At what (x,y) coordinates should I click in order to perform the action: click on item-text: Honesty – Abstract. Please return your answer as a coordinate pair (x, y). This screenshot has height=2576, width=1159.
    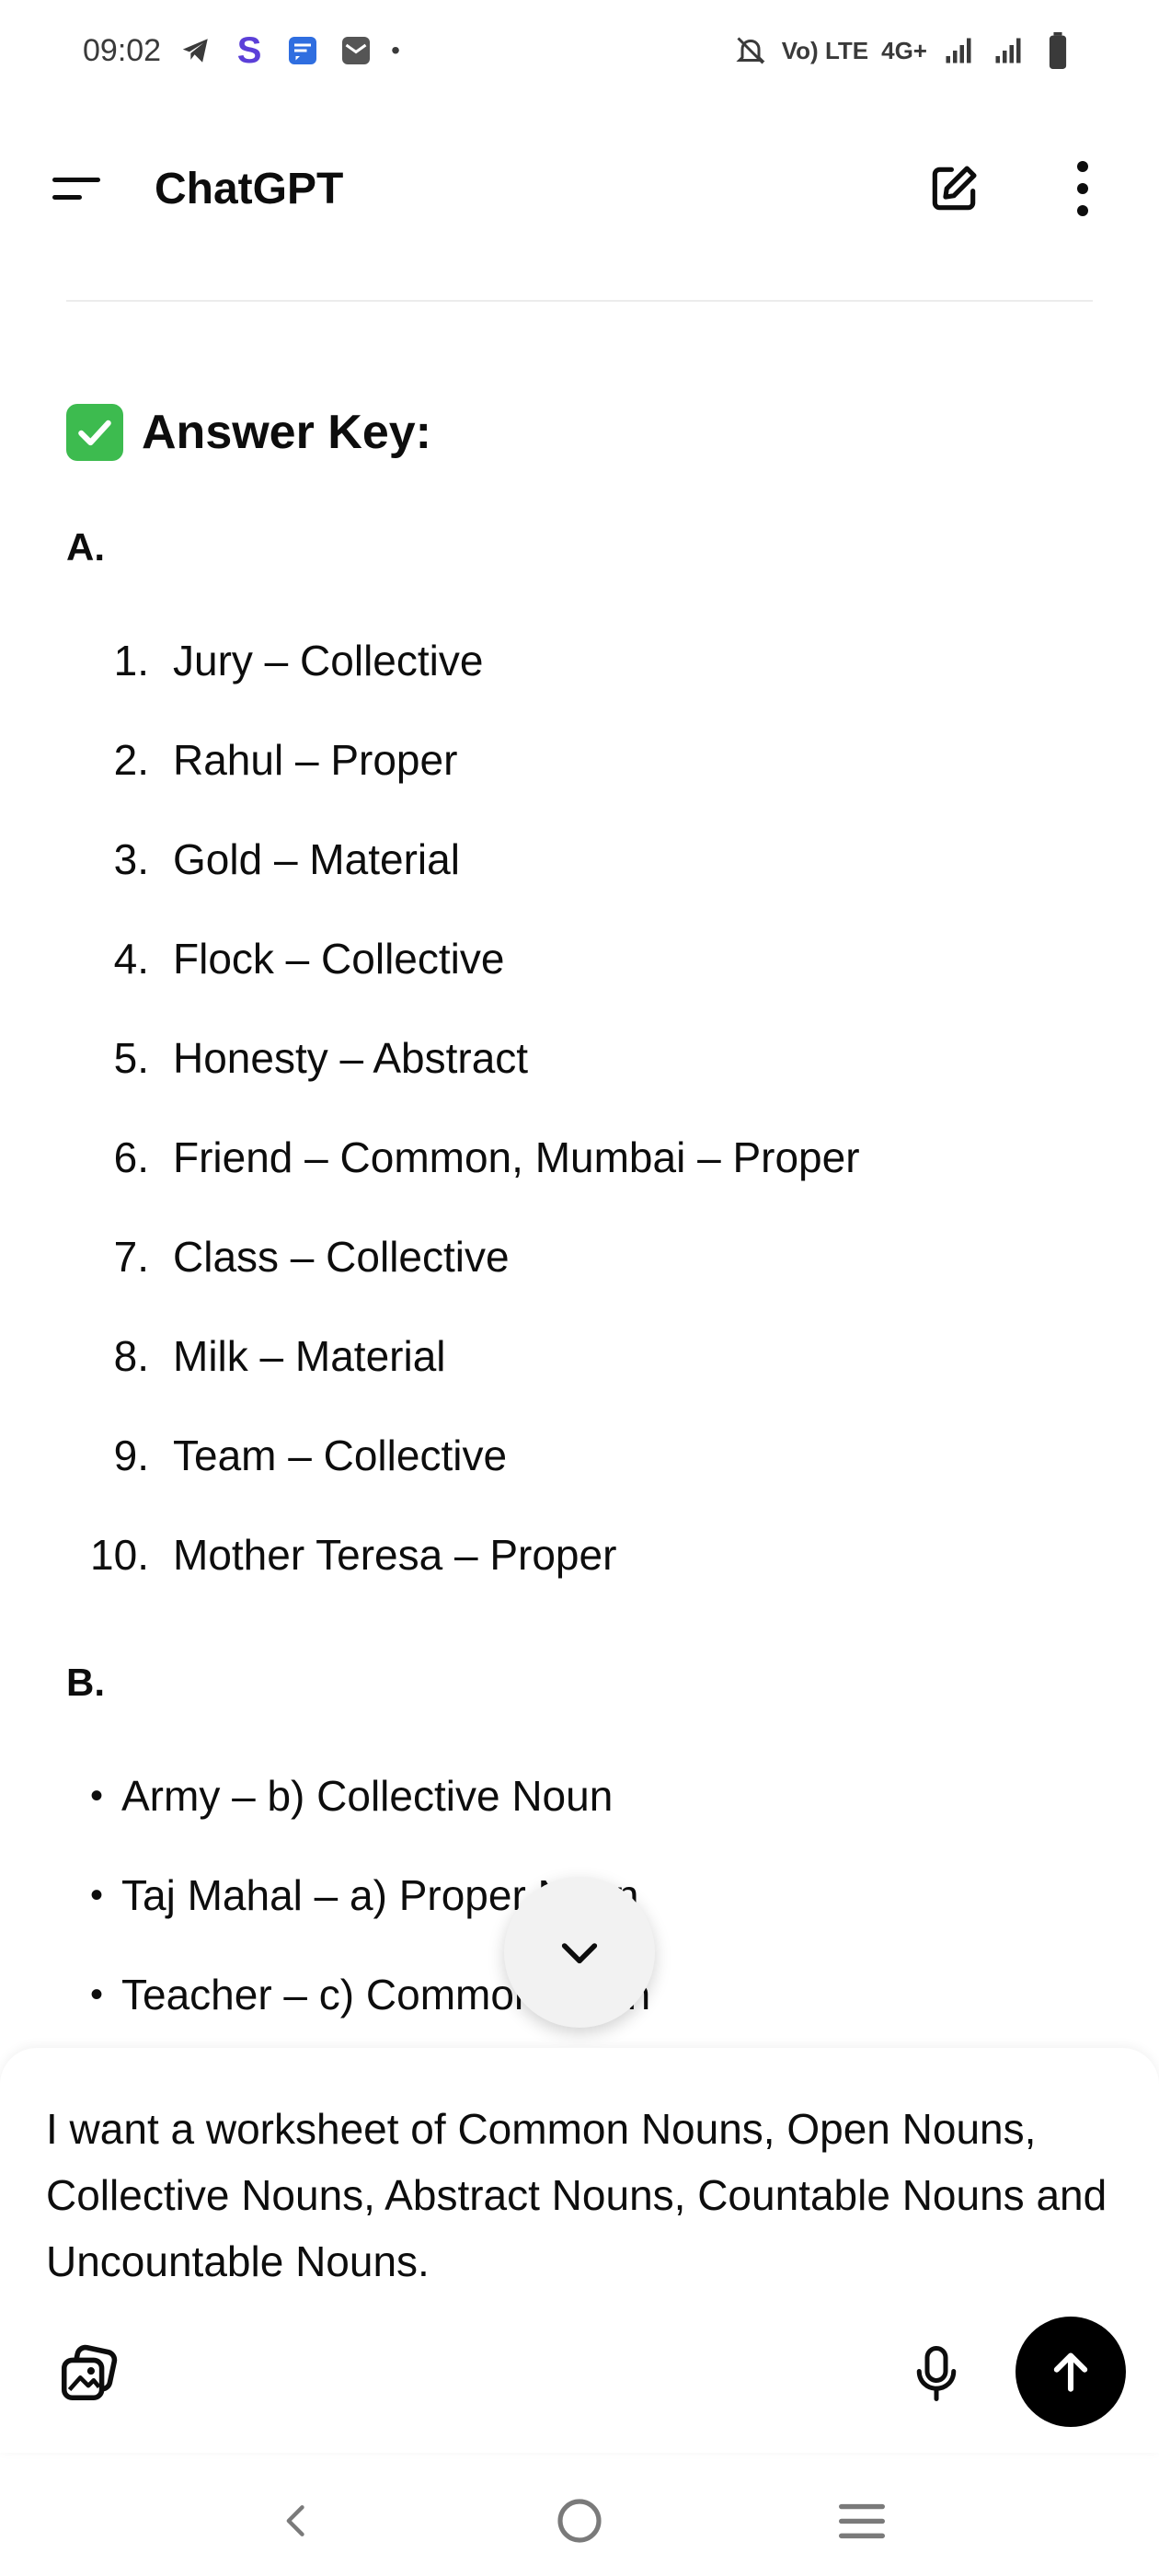
    Looking at the image, I should click on (351, 1058).